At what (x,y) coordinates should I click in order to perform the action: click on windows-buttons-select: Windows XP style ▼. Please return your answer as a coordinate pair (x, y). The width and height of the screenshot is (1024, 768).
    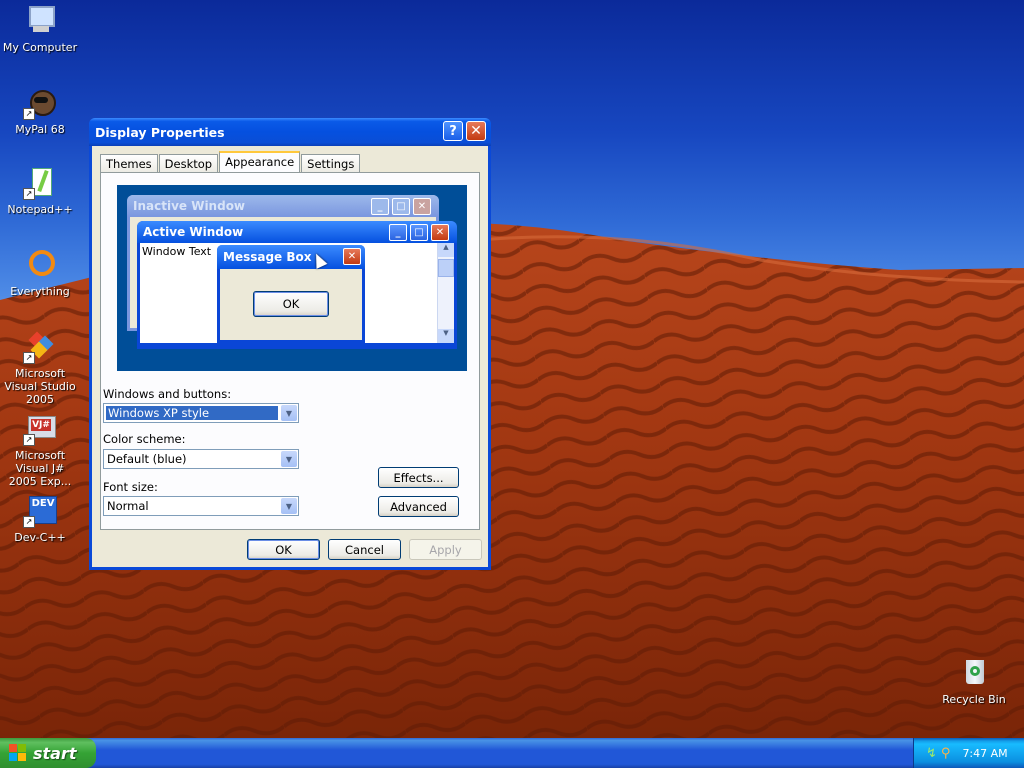
    Looking at the image, I should click on (201, 413).